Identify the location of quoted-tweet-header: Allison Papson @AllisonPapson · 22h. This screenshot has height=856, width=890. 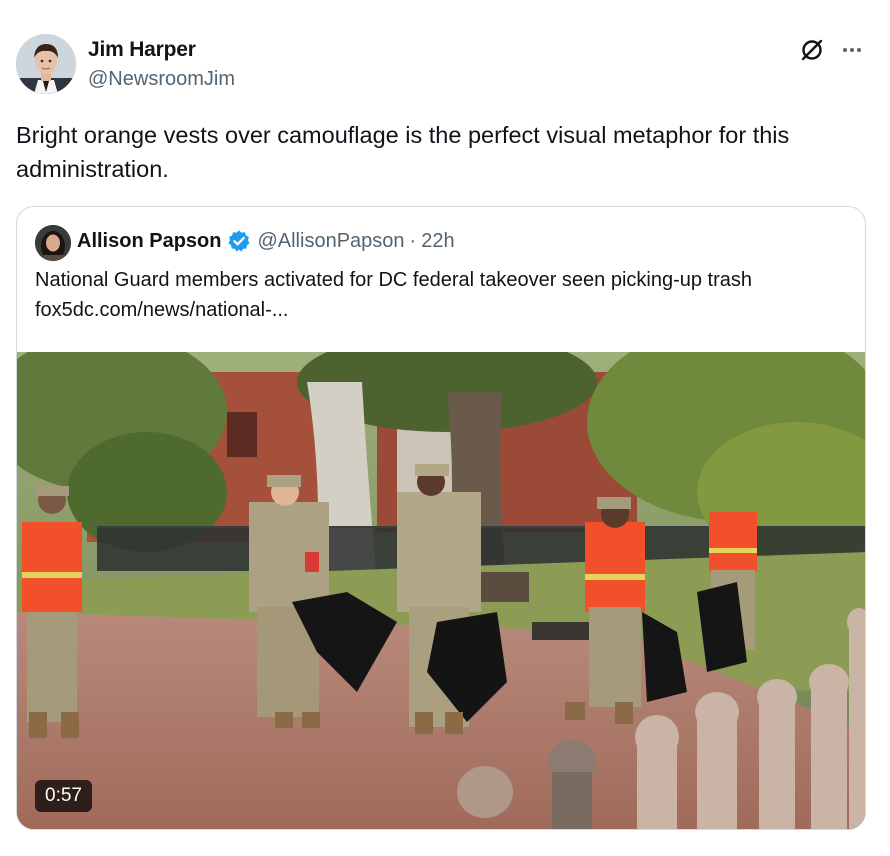
(266, 241).